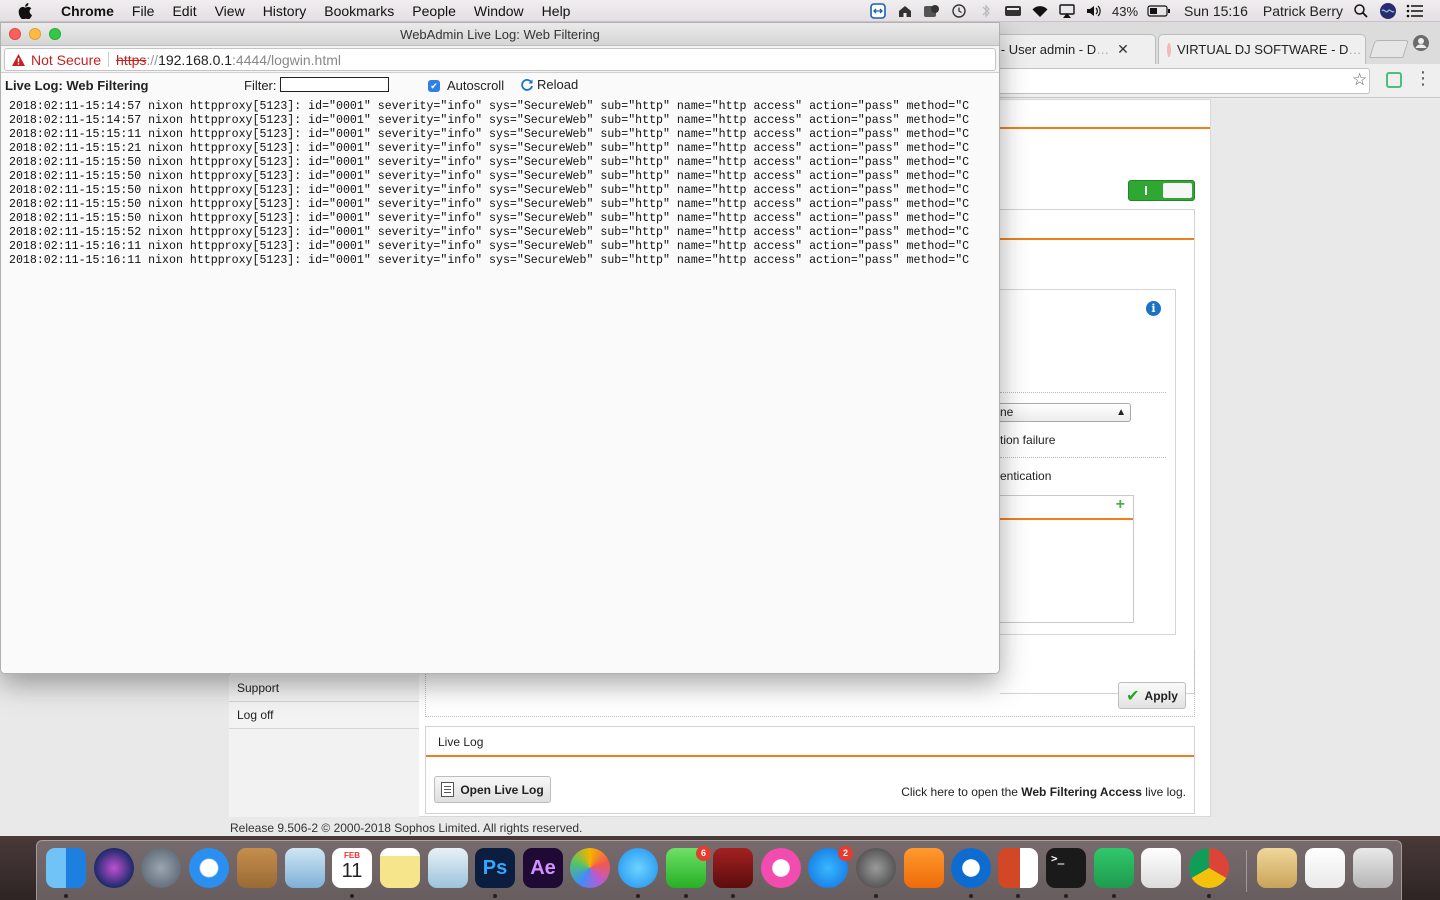 The image size is (1440, 900). What do you see at coordinates (1065, 412) in the screenshot?
I see `mode-select: ne ▲` at bounding box center [1065, 412].